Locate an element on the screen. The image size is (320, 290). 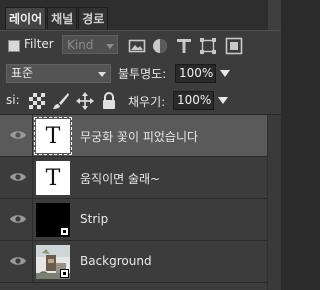
background-layer-thumbnail is located at coordinates (53, 262).